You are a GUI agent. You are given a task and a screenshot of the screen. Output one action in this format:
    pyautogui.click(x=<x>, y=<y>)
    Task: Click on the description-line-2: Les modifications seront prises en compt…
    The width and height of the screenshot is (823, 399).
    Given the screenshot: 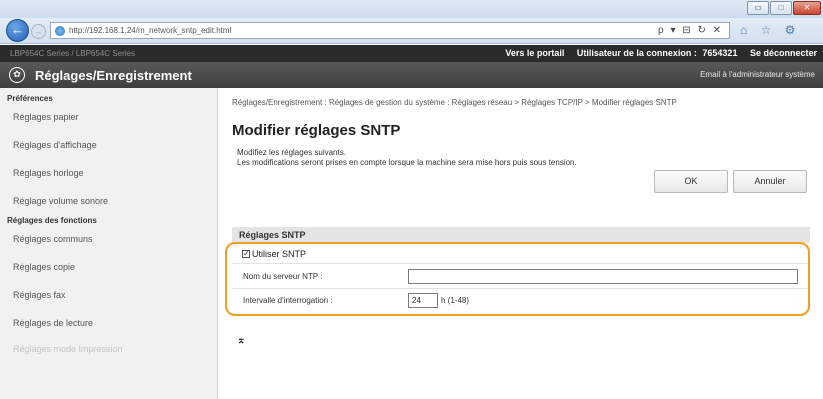 What is the action you would take?
    pyautogui.click(x=407, y=162)
    